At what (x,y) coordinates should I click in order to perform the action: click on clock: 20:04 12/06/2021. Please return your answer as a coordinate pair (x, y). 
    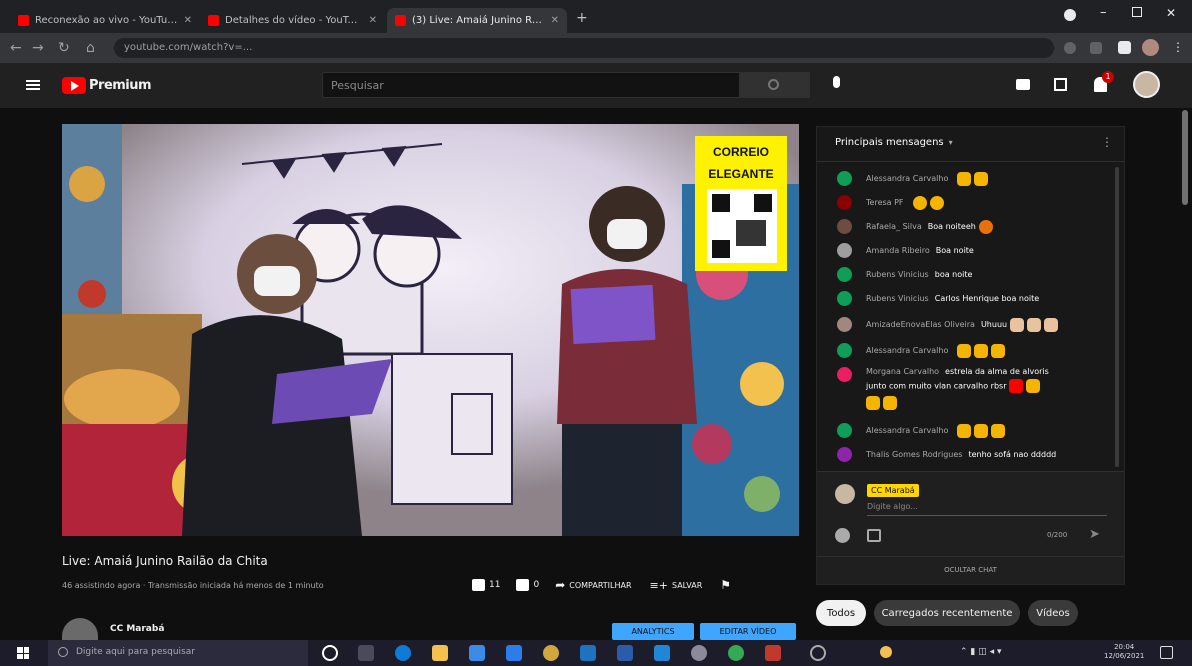
    Looking at the image, I should click on (1124, 652).